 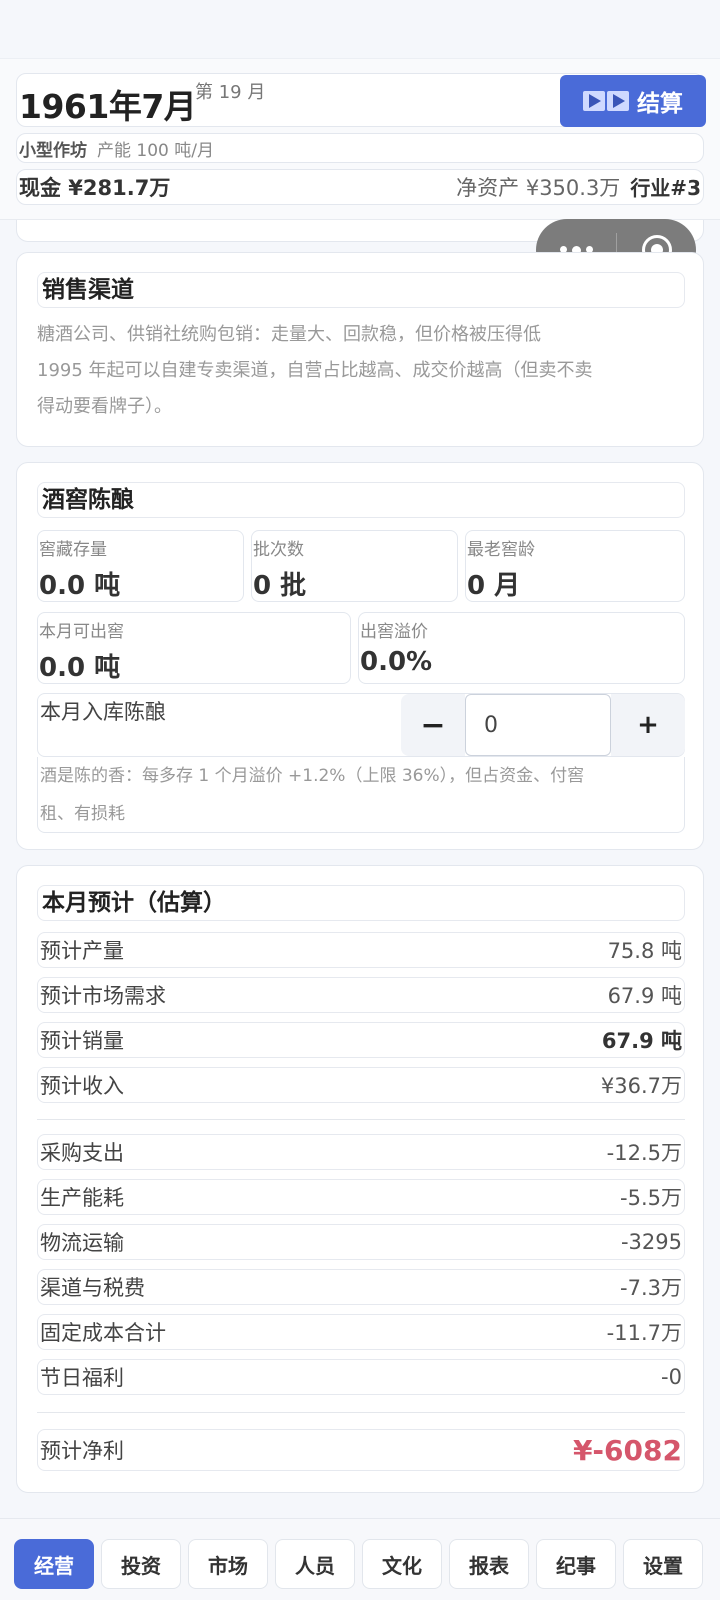 I want to click on stat-oldest-age: 最老窖龄 0 月, so click(x=575, y=566).